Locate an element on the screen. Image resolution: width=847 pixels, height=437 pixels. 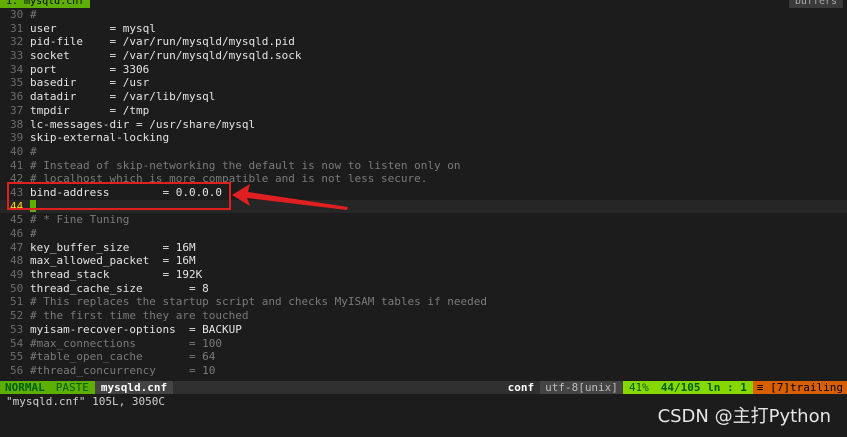
line-text: #max_connections = 100 is located at coordinates (126, 343).